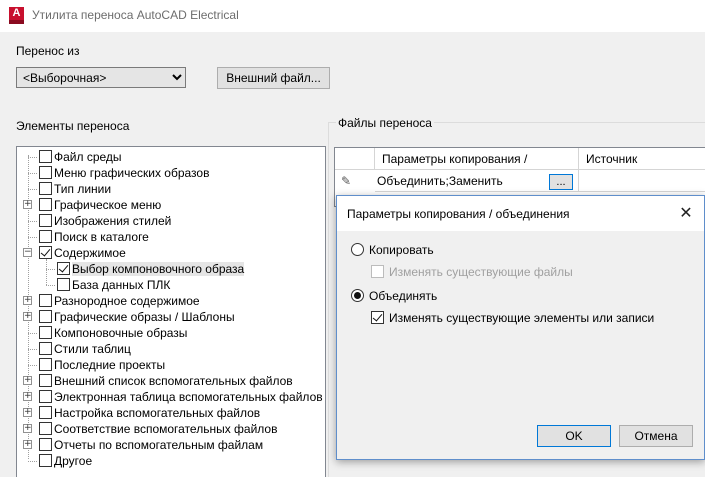  What do you see at coordinates (132, 173) in the screenshot?
I see `tree-item-label: Меню графических образов` at bounding box center [132, 173].